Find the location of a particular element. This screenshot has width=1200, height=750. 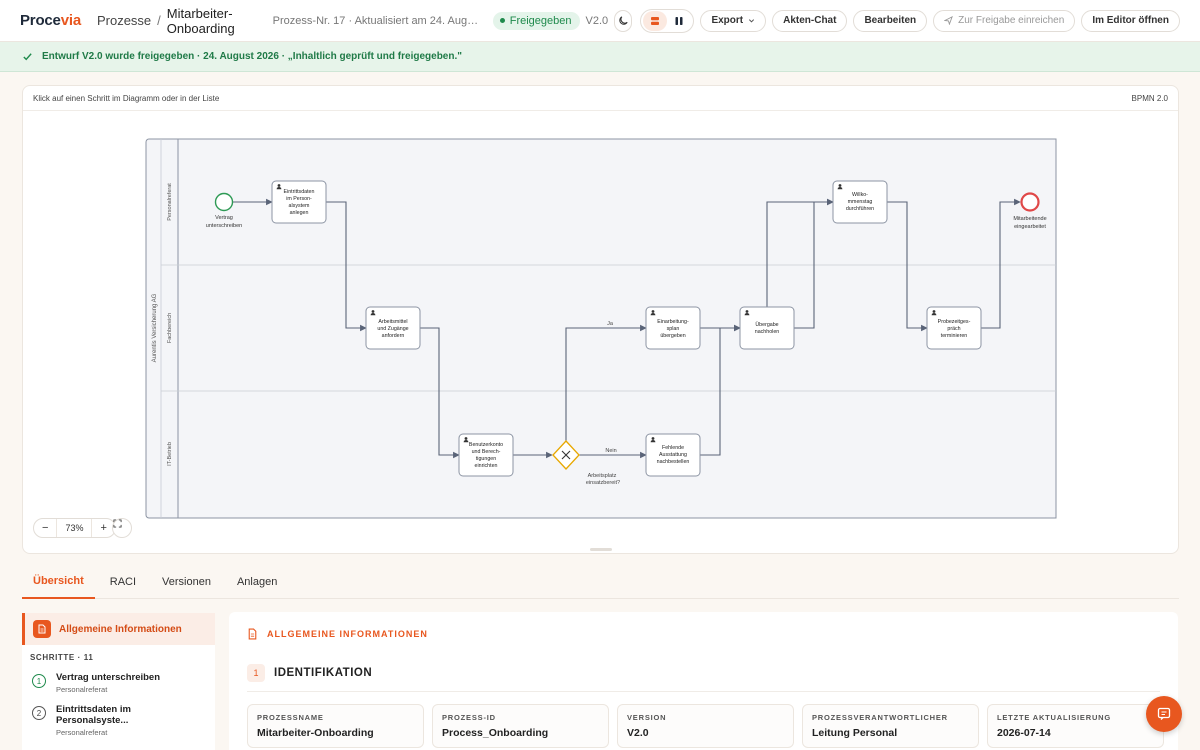

task-text-line: anlegen is located at coordinates (299, 213).